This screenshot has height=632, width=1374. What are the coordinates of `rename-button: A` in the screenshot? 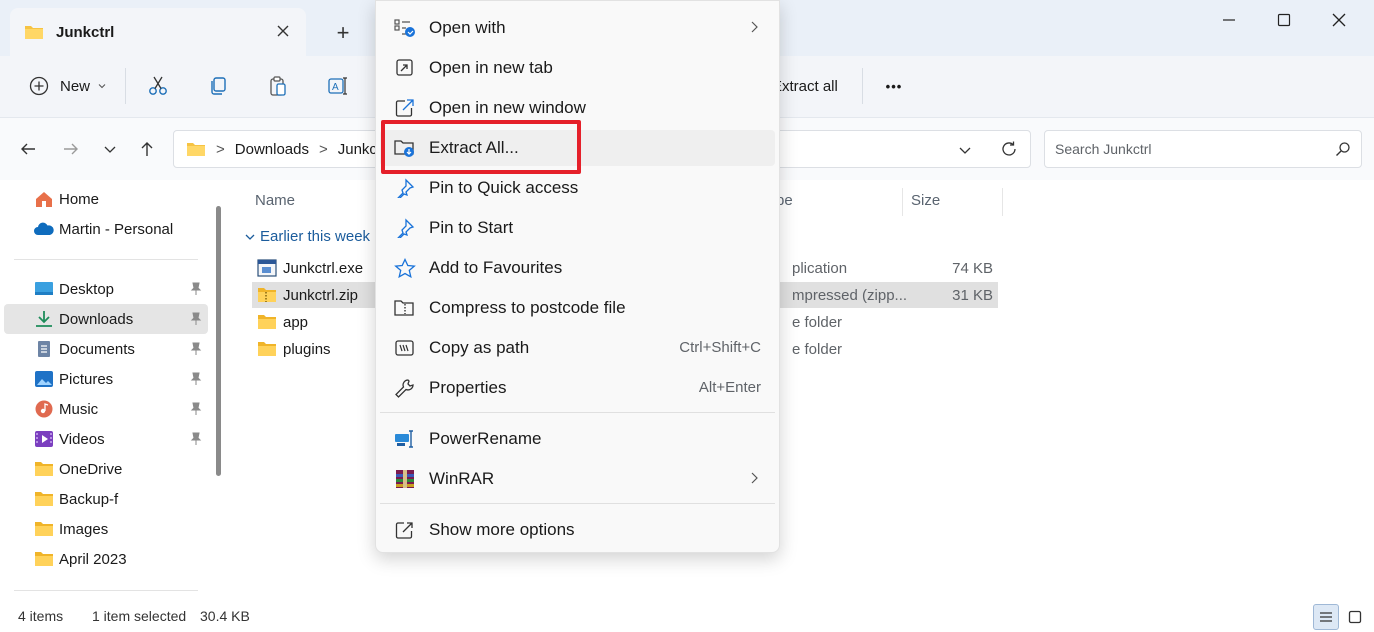 It's located at (338, 86).